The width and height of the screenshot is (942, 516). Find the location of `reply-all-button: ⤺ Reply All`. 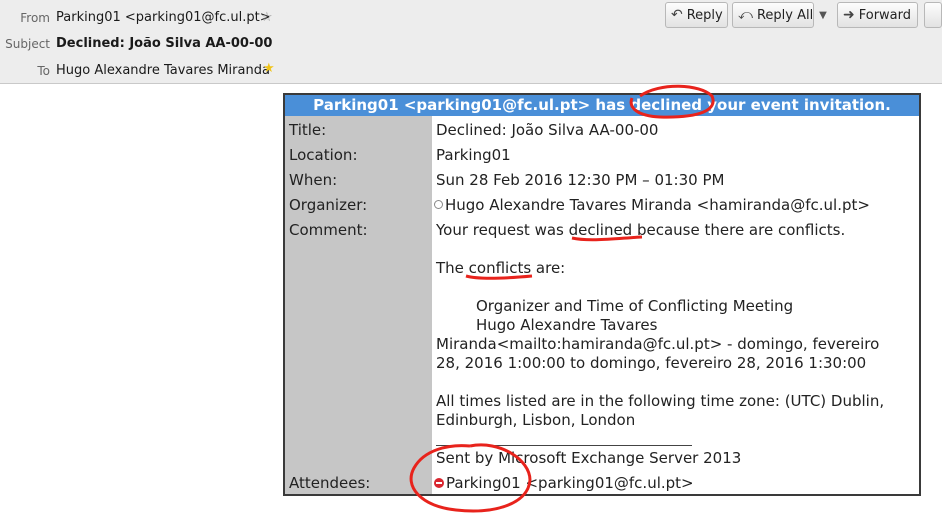

reply-all-button: ⤺ Reply All is located at coordinates (773, 15).